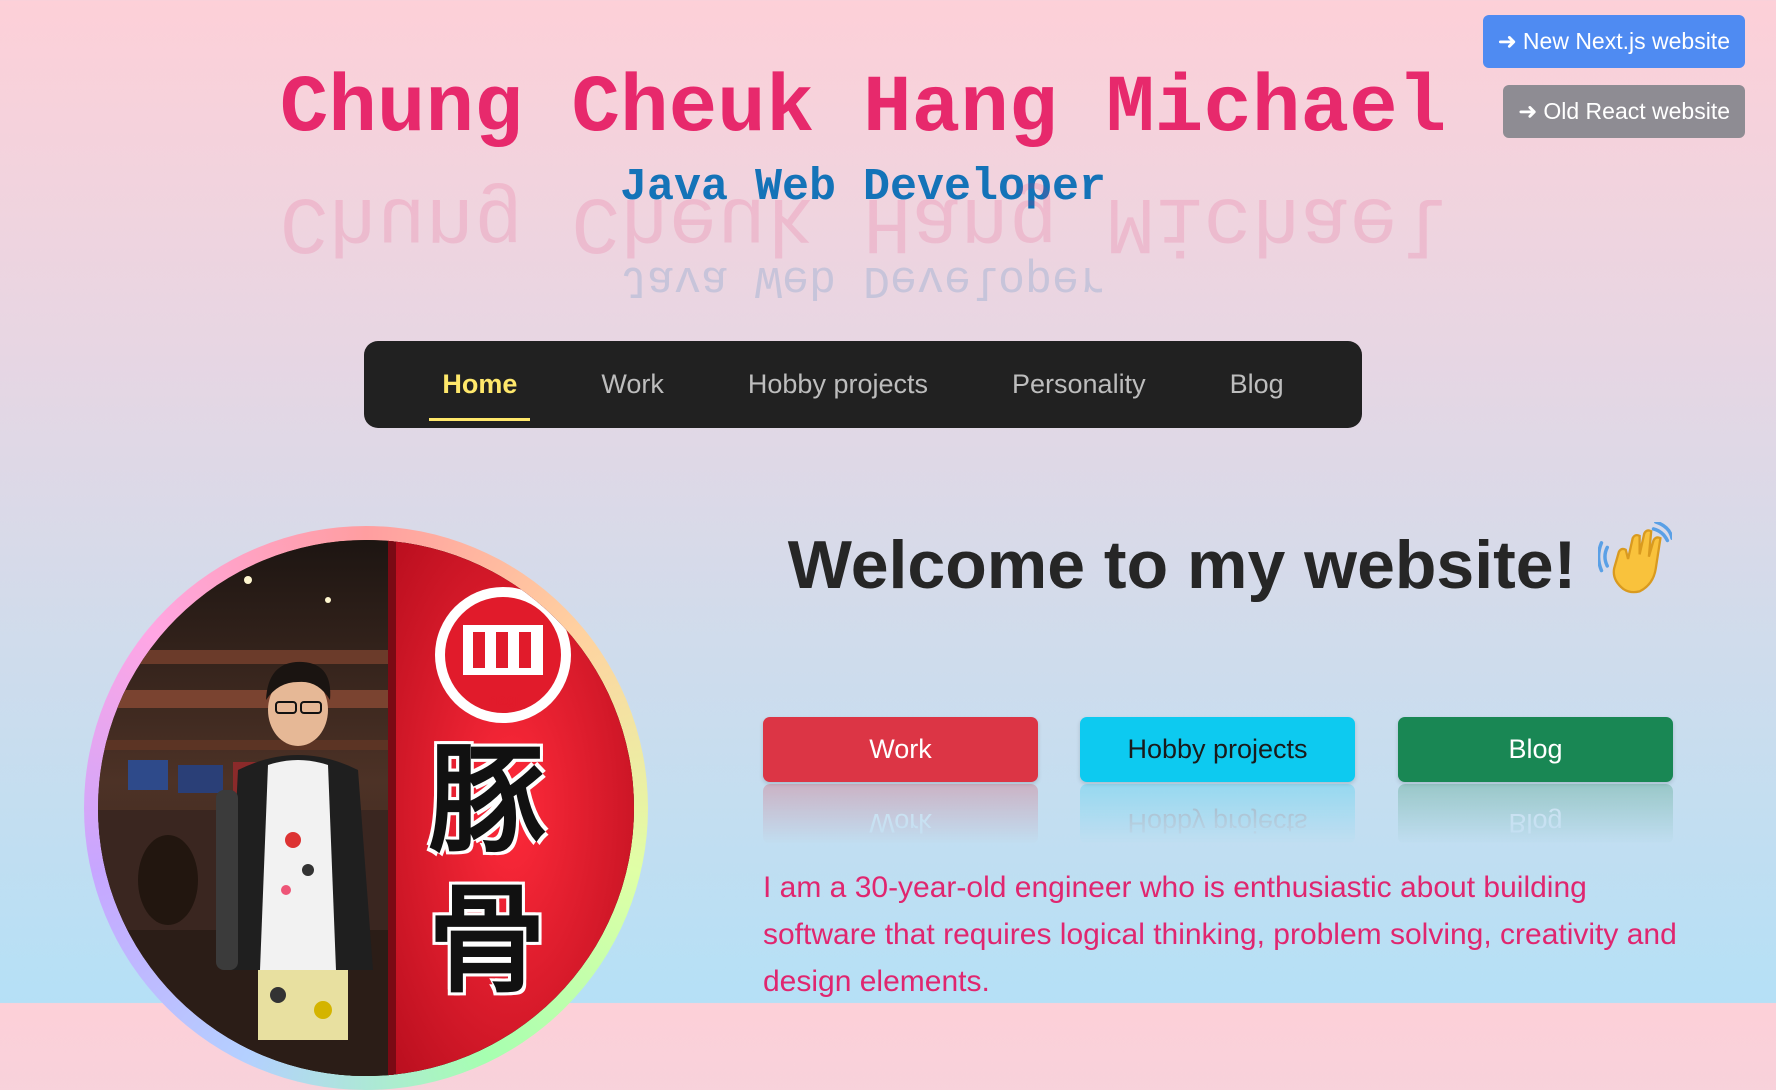 The height and width of the screenshot is (1090, 1776). I want to click on hobby-projects-button-reflection: Hobby projects, so click(1217, 814).